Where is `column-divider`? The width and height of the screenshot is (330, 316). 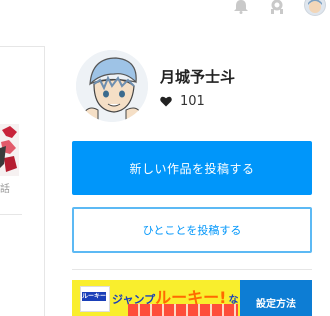 column-divider is located at coordinates (44, 181).